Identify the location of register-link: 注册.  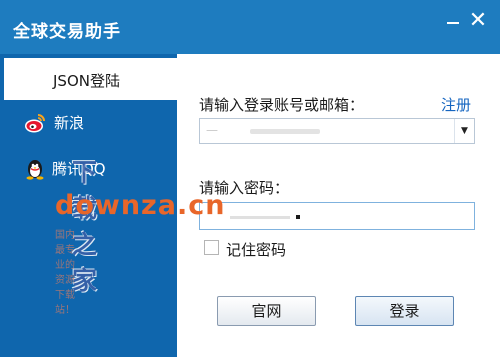
(456, 104).